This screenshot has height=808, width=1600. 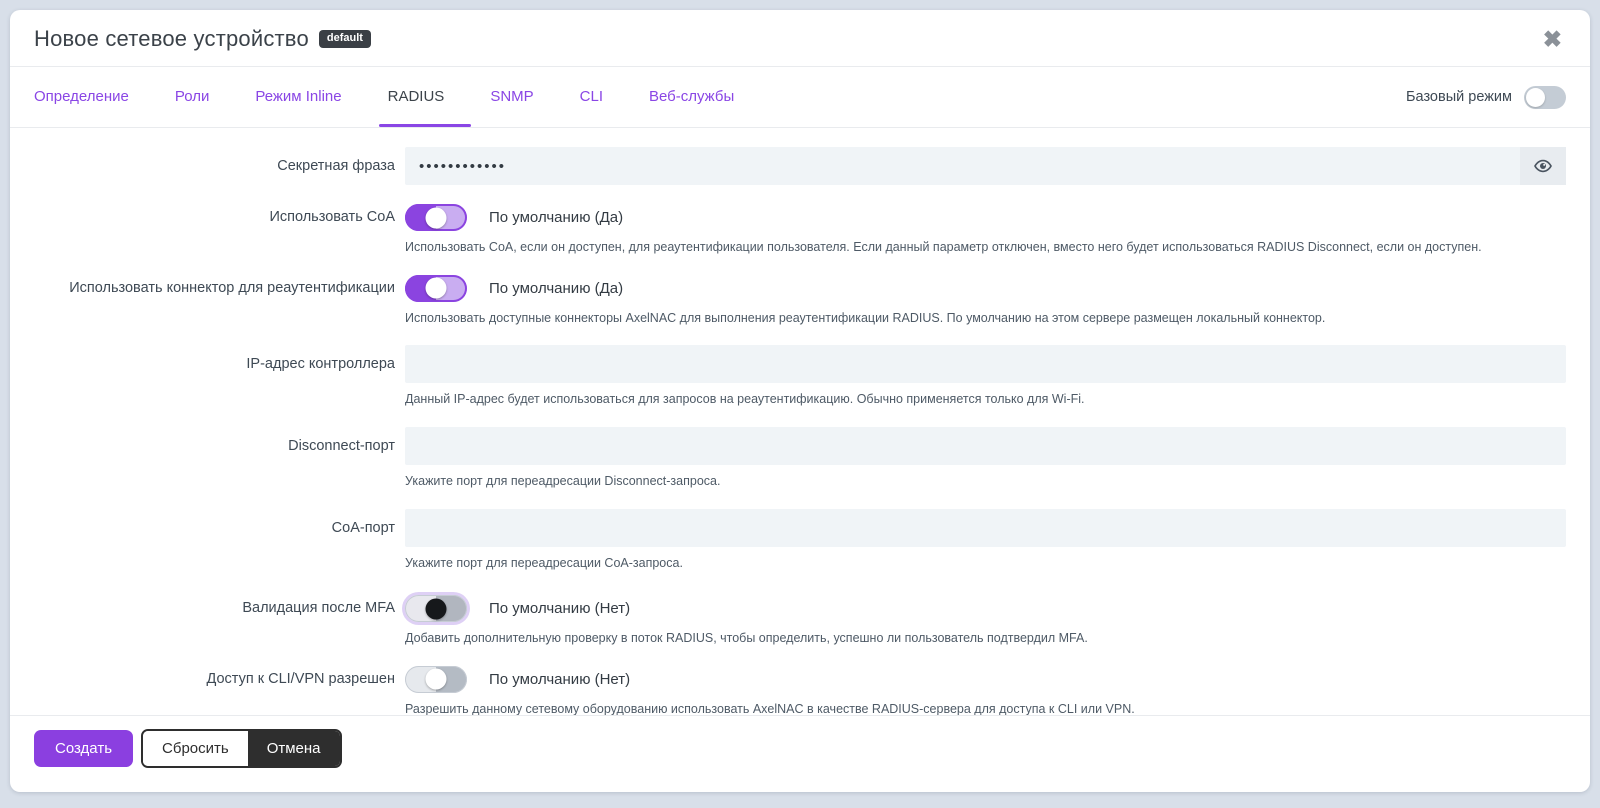 I want to click on use-connector-toggle, so click(x=436, y=288).